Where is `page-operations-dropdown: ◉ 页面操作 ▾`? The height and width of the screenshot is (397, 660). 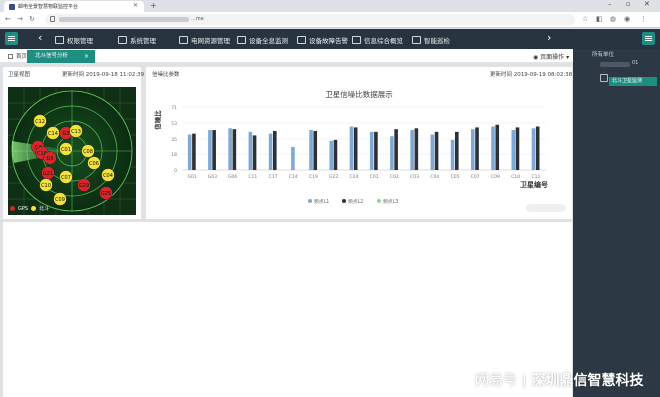 page-operations-dropdown: ◉ 页面操作 ▾ is located at coordinates (551, 56).